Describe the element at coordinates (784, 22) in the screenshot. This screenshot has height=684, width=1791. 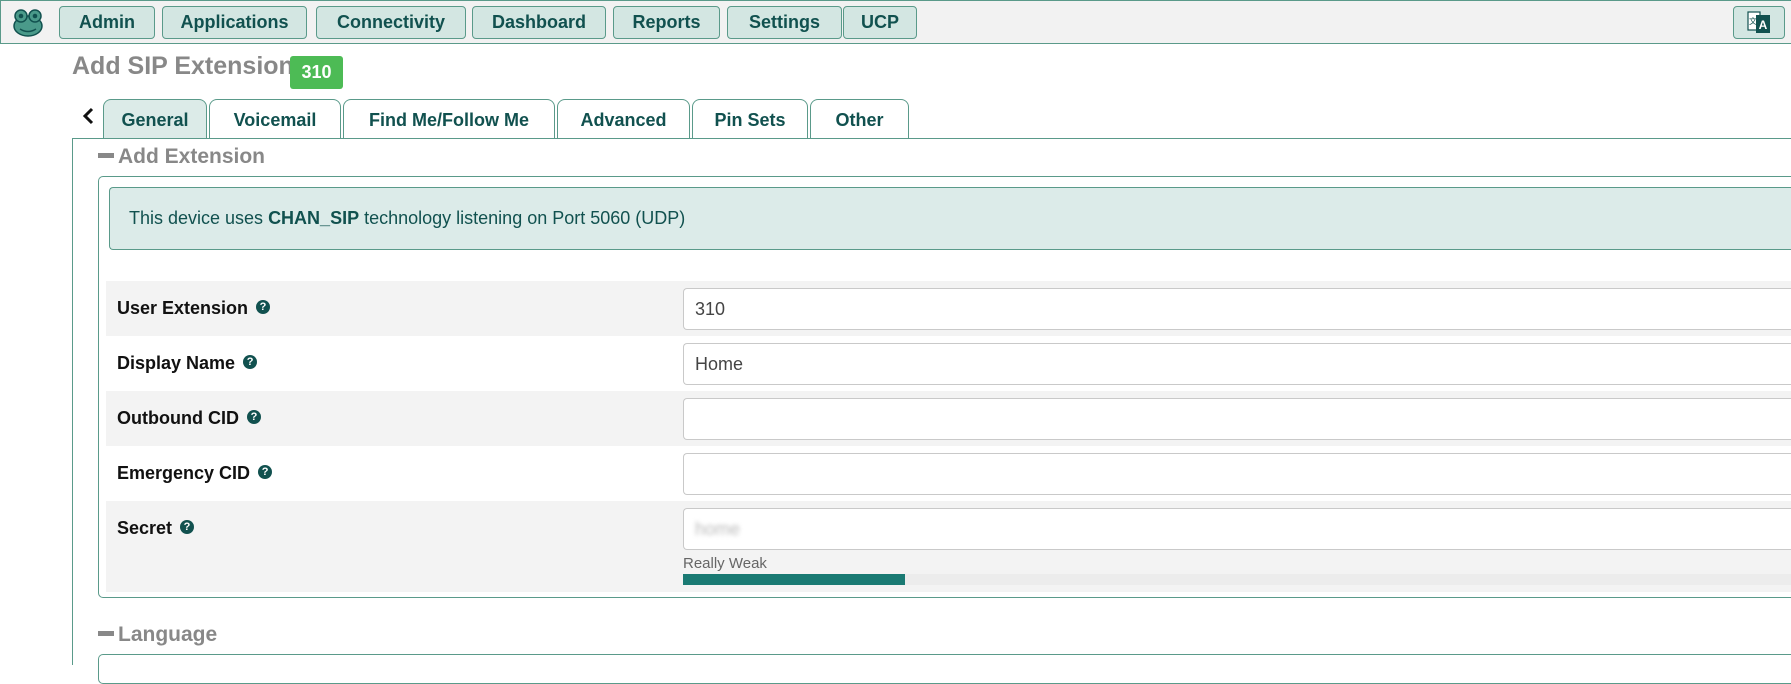
I see `nav-settings-button: Settings` at that location.